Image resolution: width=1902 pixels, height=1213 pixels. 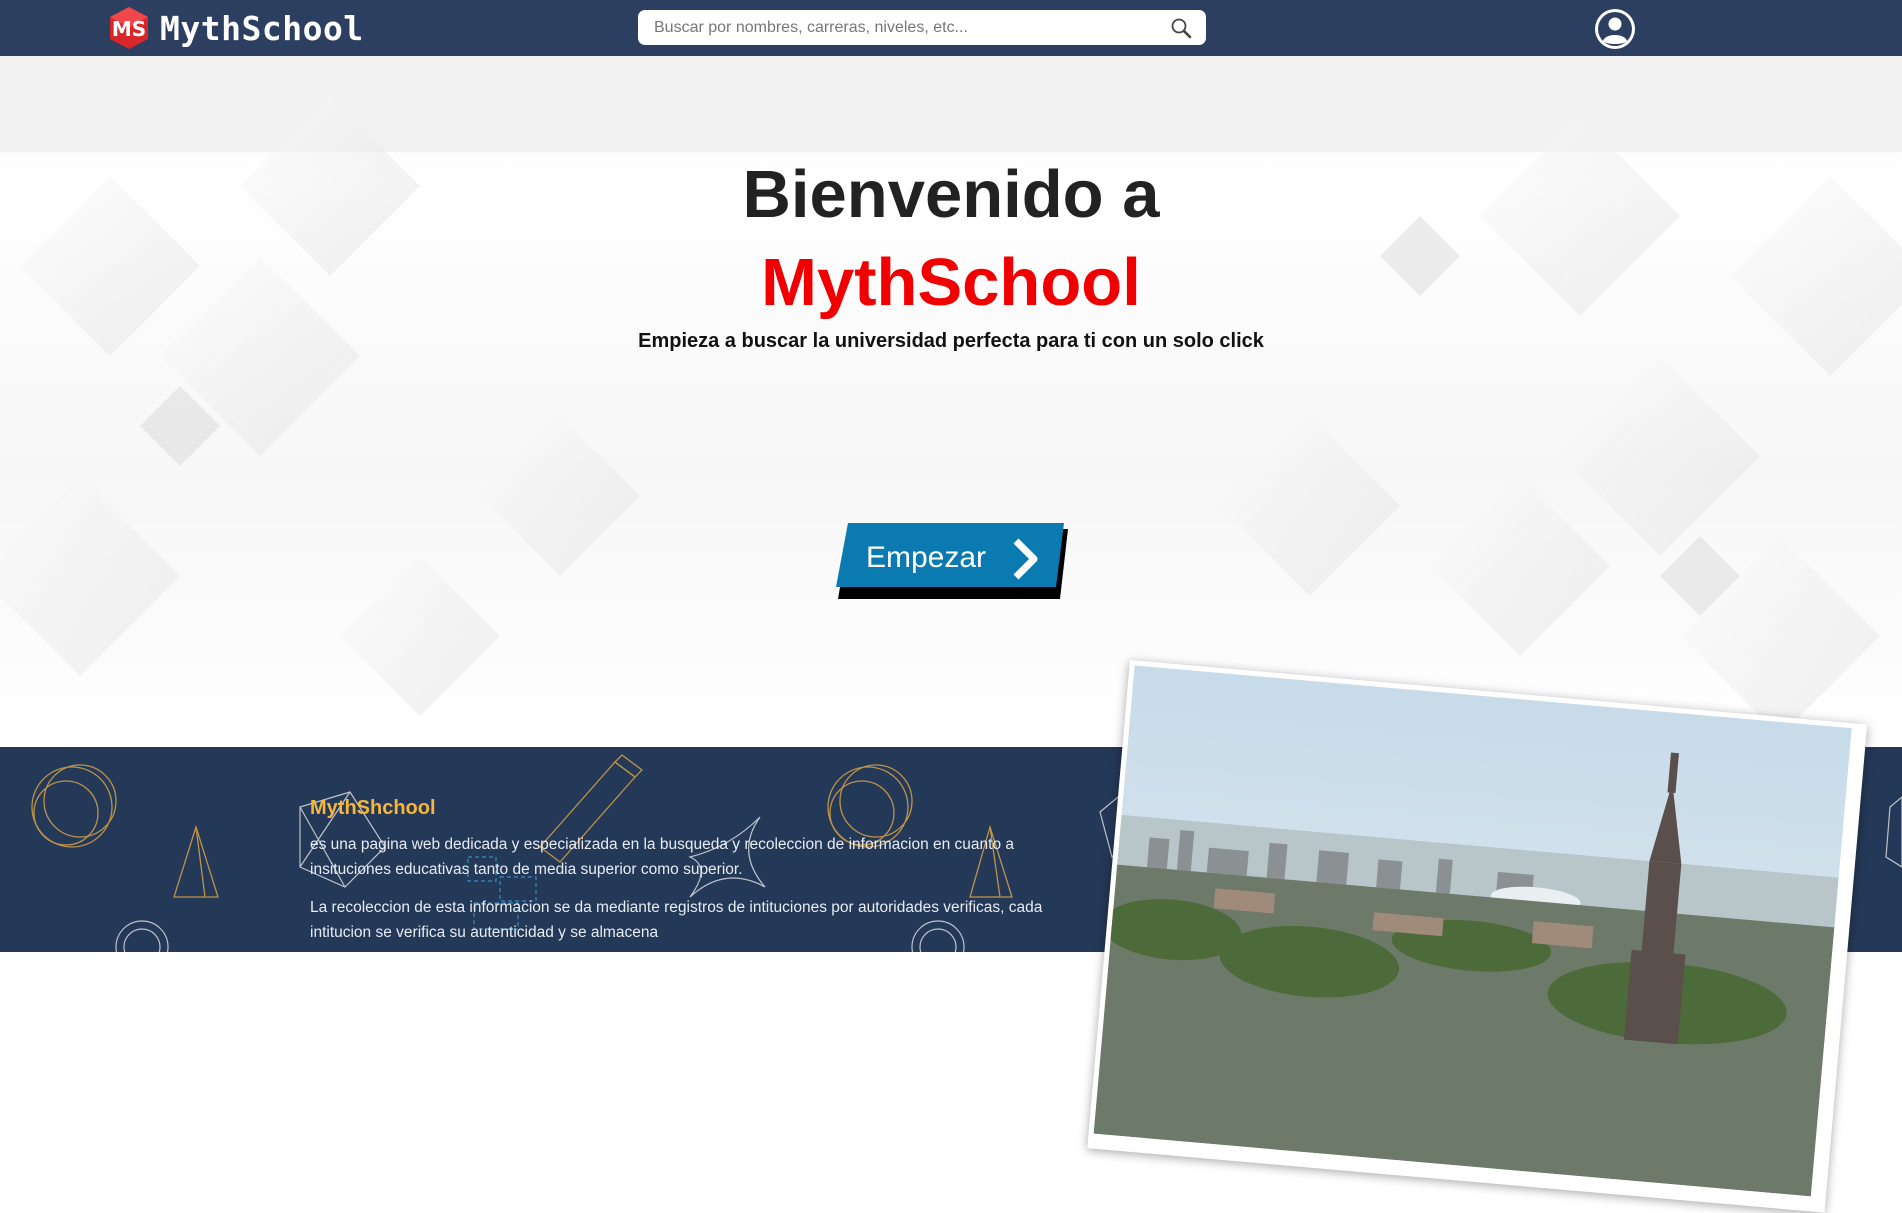 What do you see at coordinates (951, 194) in the screenshot?
I see `hero-title: Bienvenido a` at bounding box center [951, 194].